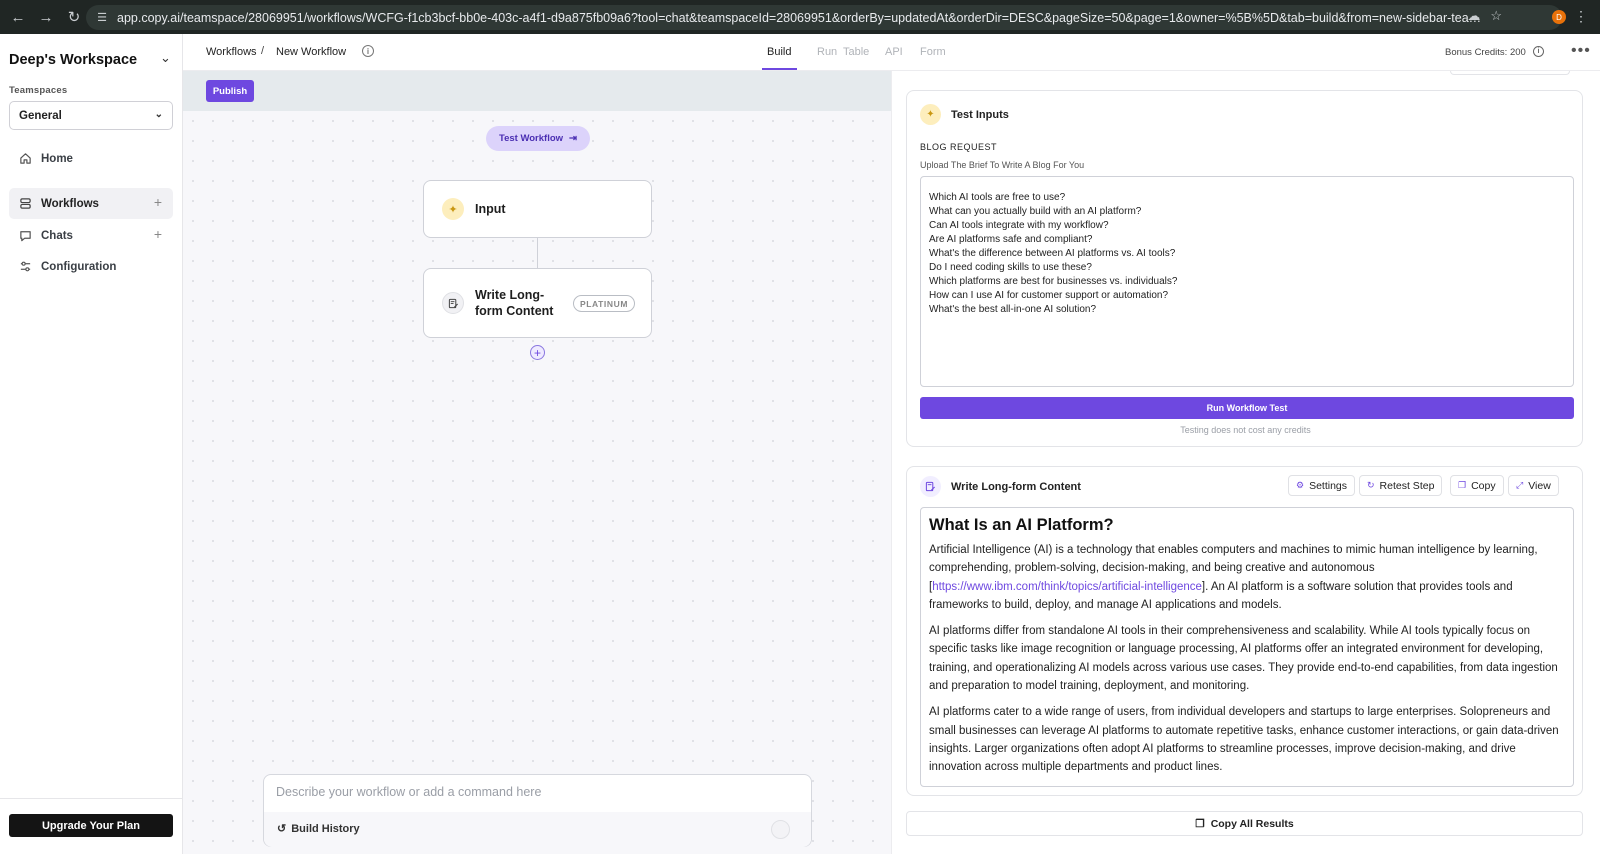  Describe the element at coordinates (231, 52) in the screenshot. I see `breadcrumb-workflows: Workflows` at that location.